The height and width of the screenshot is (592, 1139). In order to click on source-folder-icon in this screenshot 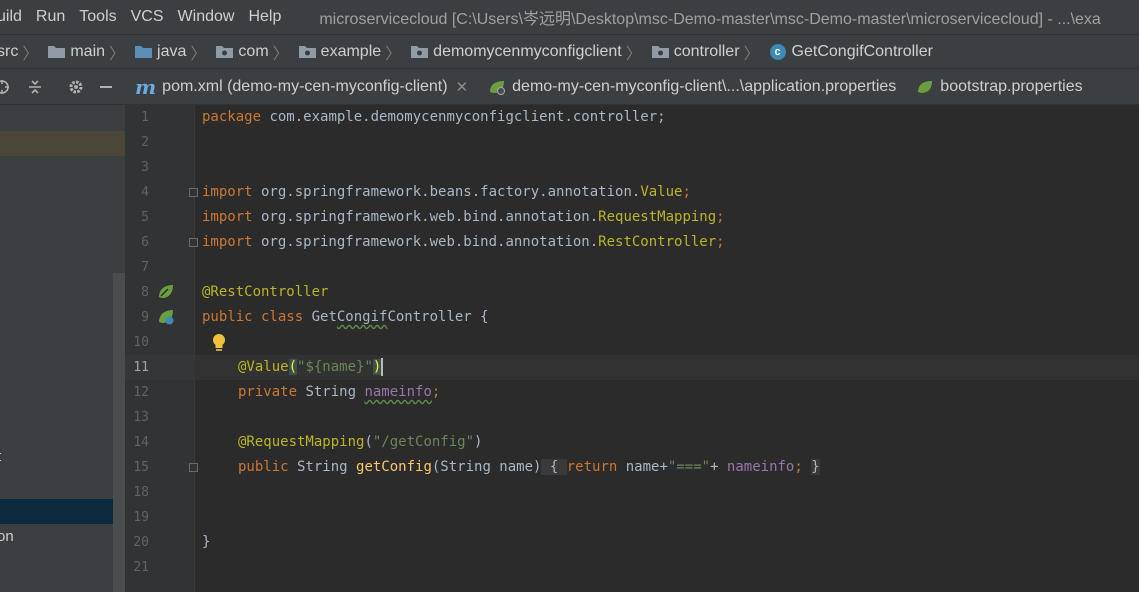, I will do `click(144, 52)`.